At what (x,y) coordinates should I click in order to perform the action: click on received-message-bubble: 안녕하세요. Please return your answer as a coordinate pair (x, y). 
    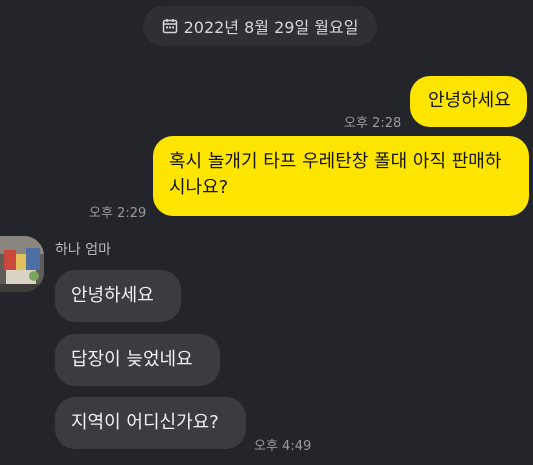
    Looking at the image, I should click on (118, 296).